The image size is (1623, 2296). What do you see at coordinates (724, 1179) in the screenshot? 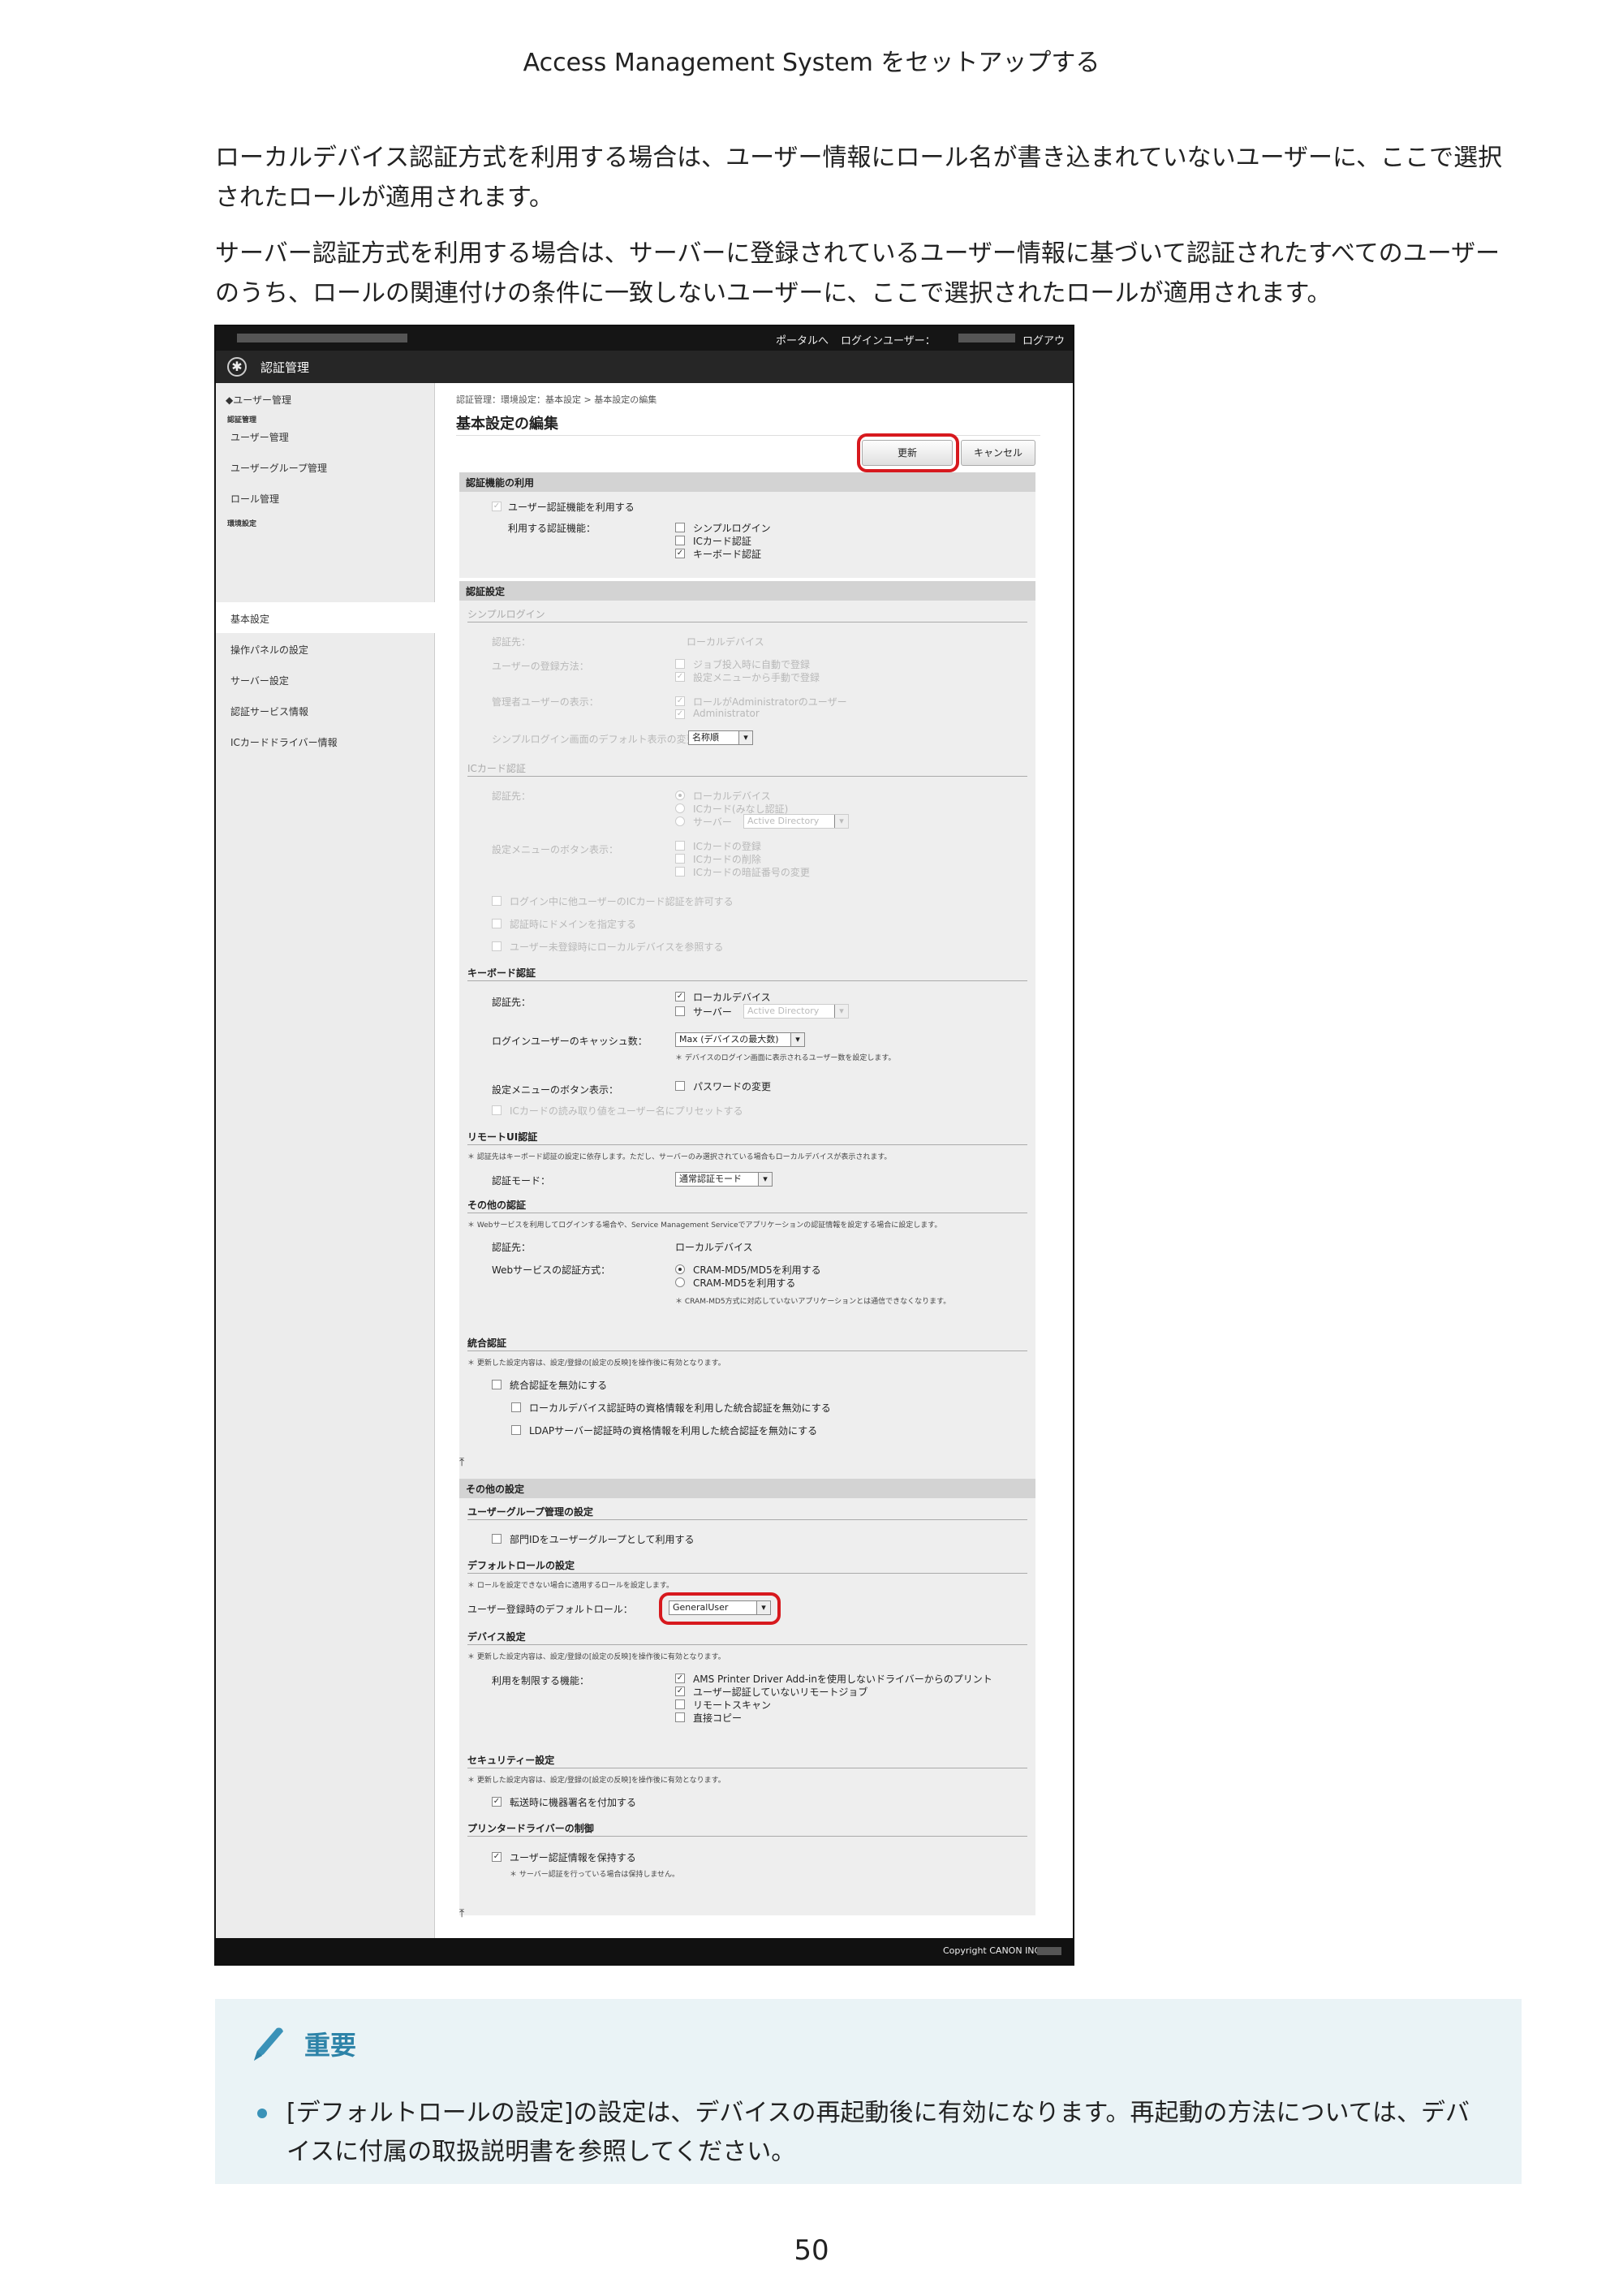
I see `auth-mode-select: 通常認証モード` at bounding box center [724, 1179].